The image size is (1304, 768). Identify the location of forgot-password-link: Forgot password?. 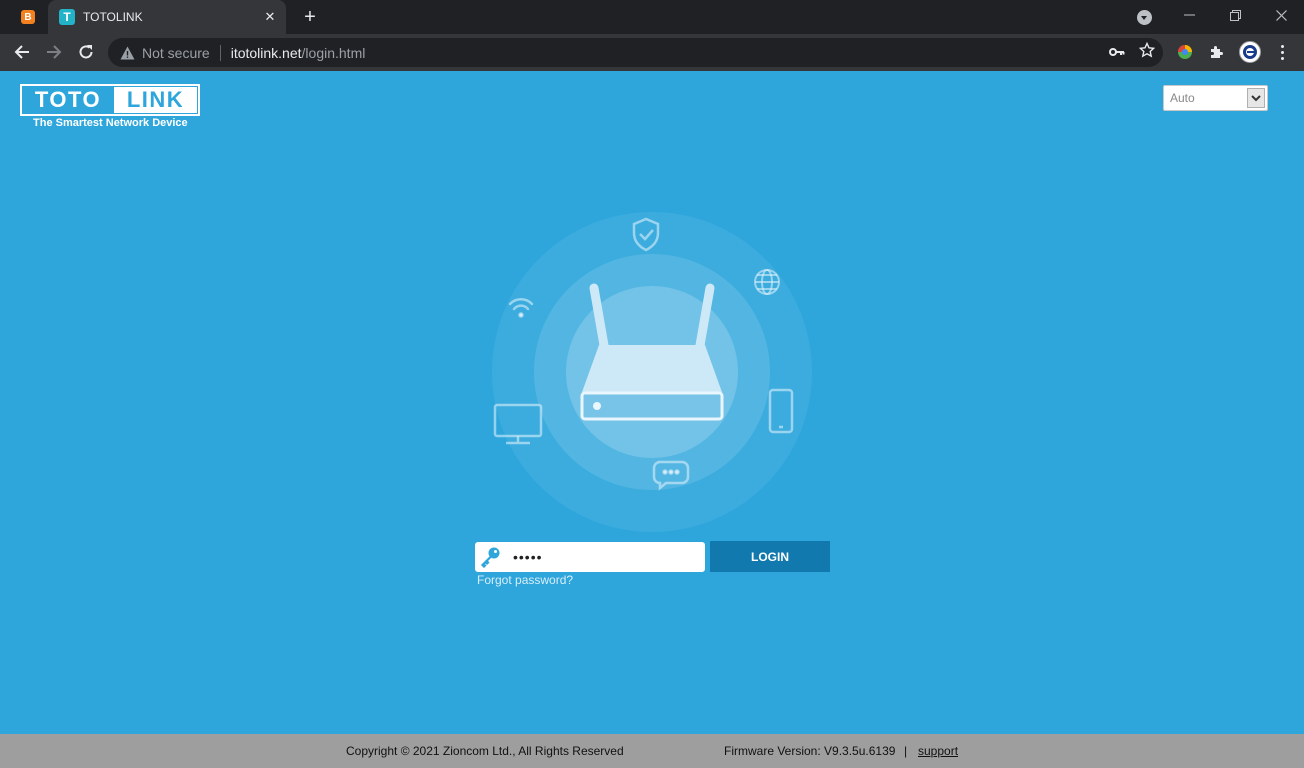
(525, 580).